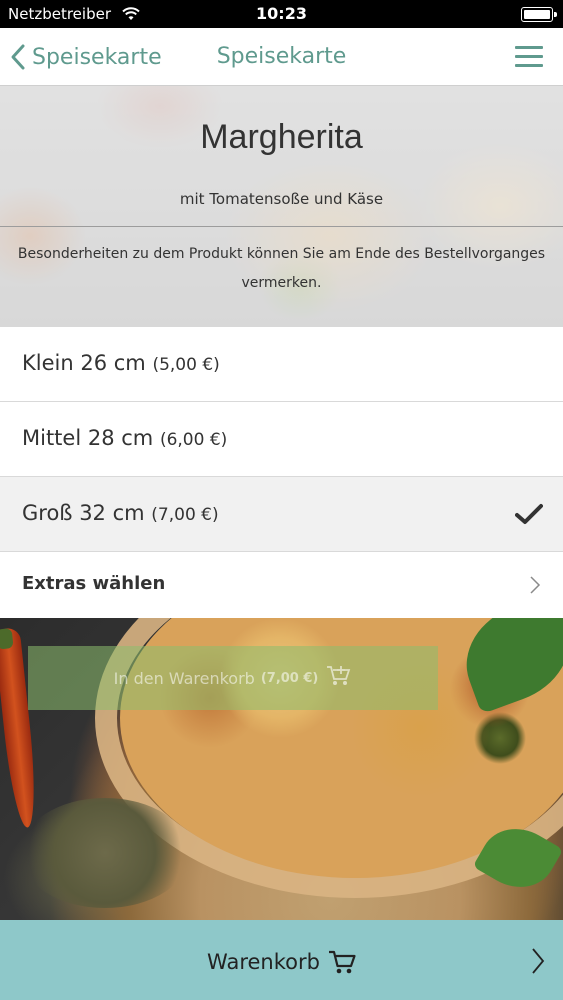 The width and height of the screenshot is (563, 1000). Describe the element at coordinates (342, 962) in the screenshot. I see `shopping-cart-icon` at that location.